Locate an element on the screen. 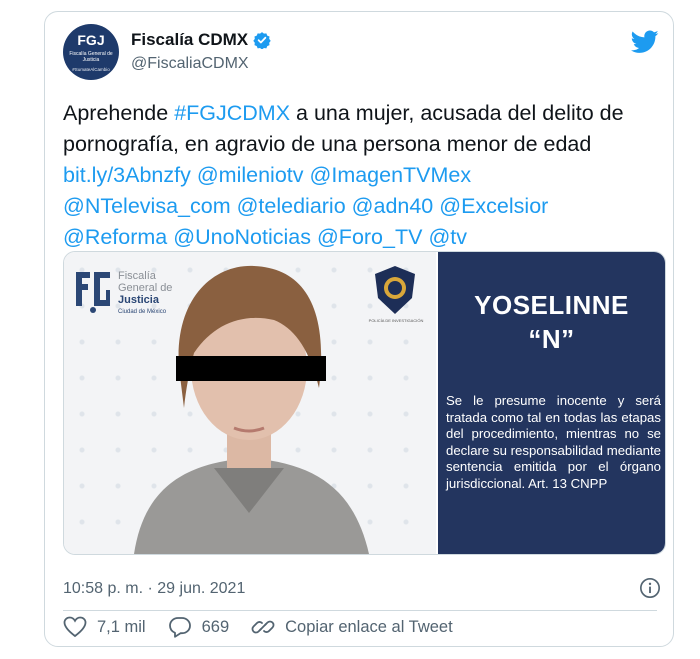 The image size is (700, 659). mention-link: @tv is located at coordinates (447, 237).